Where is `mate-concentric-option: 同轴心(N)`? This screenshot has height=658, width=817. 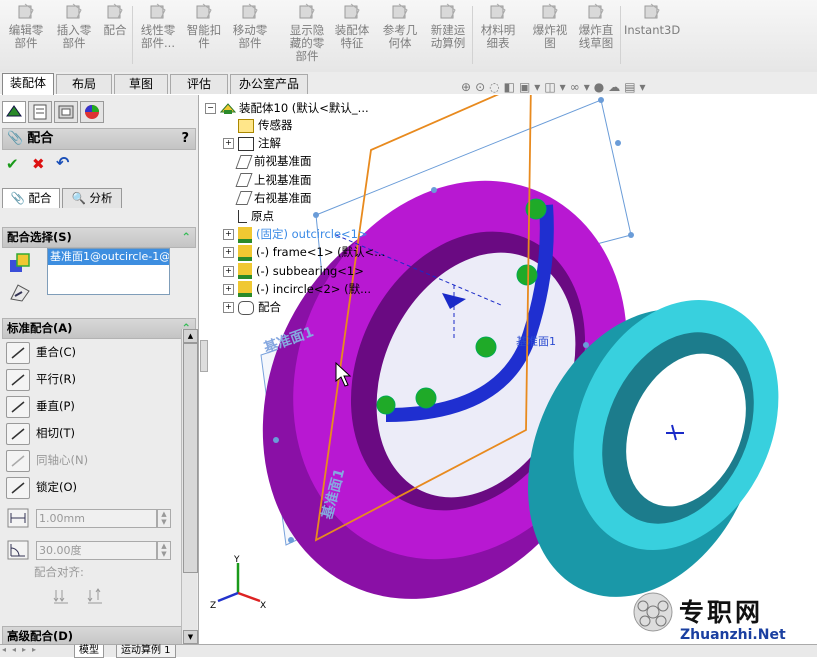
mate-concentric-option: 同轴心(N) is located at coordinates (47, 460).